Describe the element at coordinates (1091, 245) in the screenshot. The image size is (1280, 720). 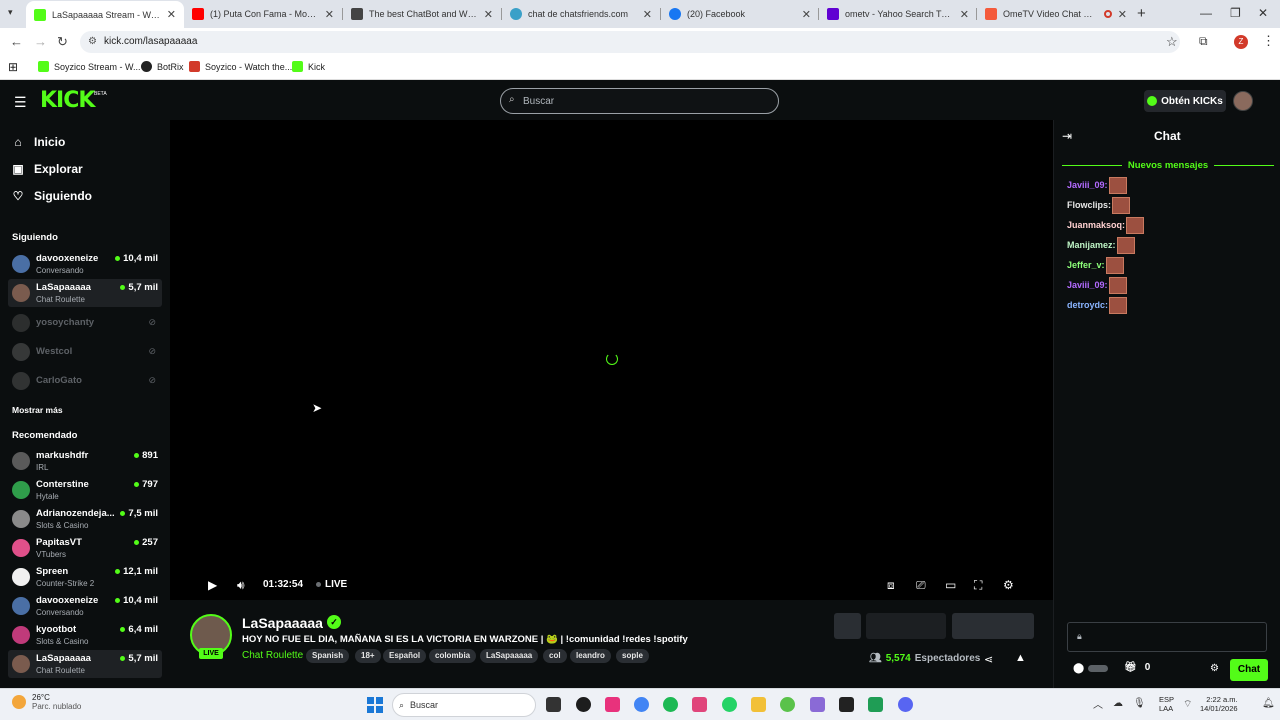
I see `chat-username: Manijamez:` at that location.